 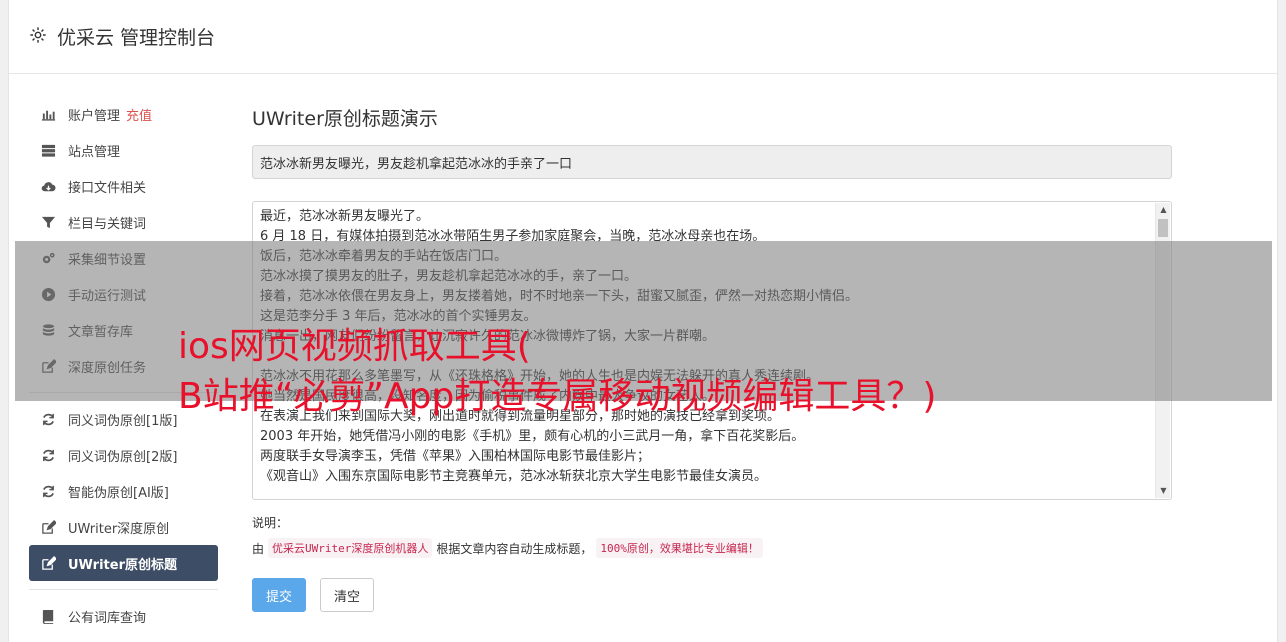 What do you see at coordinates (1163, 491) in the screenshot?
I see `scroll-down-arrow-icon: ▼` at bounding box center [1163, 491].